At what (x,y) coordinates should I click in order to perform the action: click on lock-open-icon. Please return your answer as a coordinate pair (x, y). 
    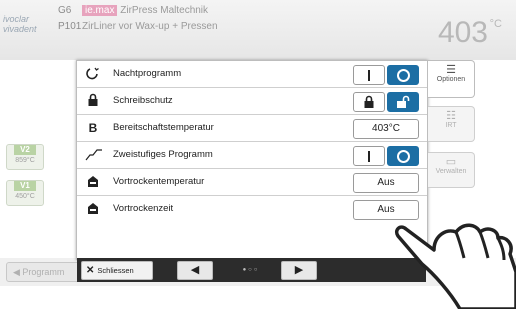
    Looking at the image, I should click on (403, 101).